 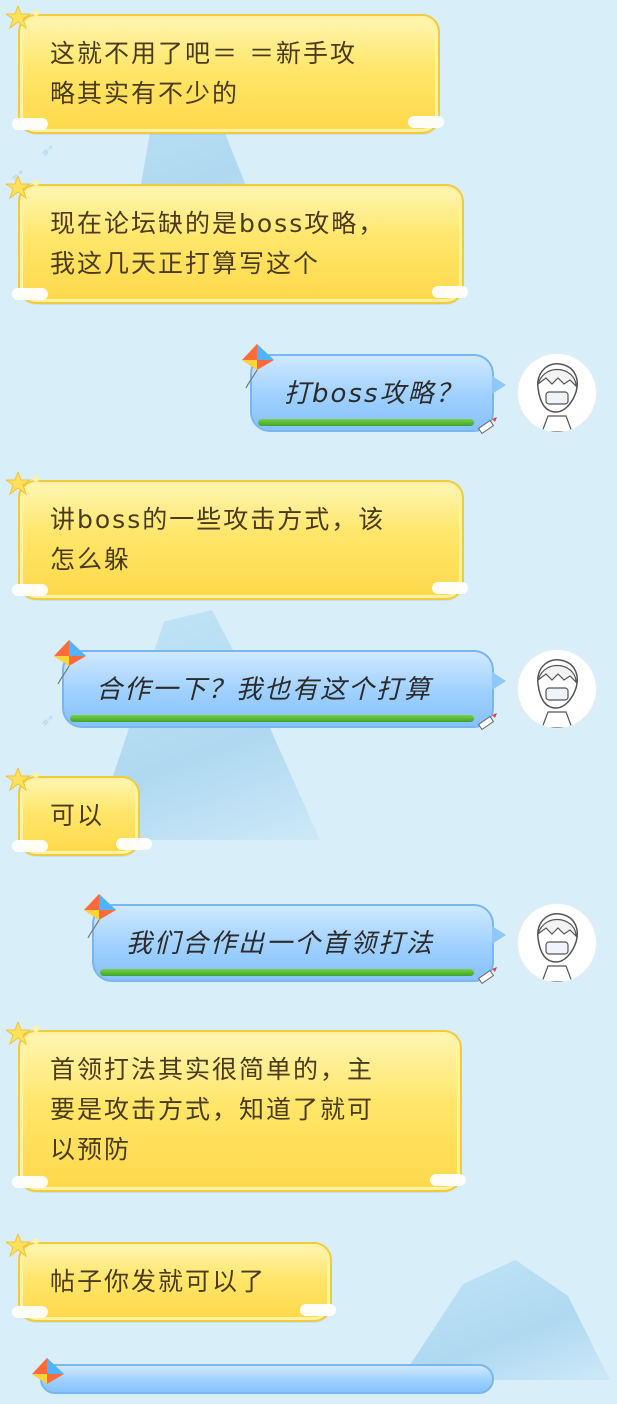 I want to click on message-text-line: 怎么躲, so click(x=91, y=559).